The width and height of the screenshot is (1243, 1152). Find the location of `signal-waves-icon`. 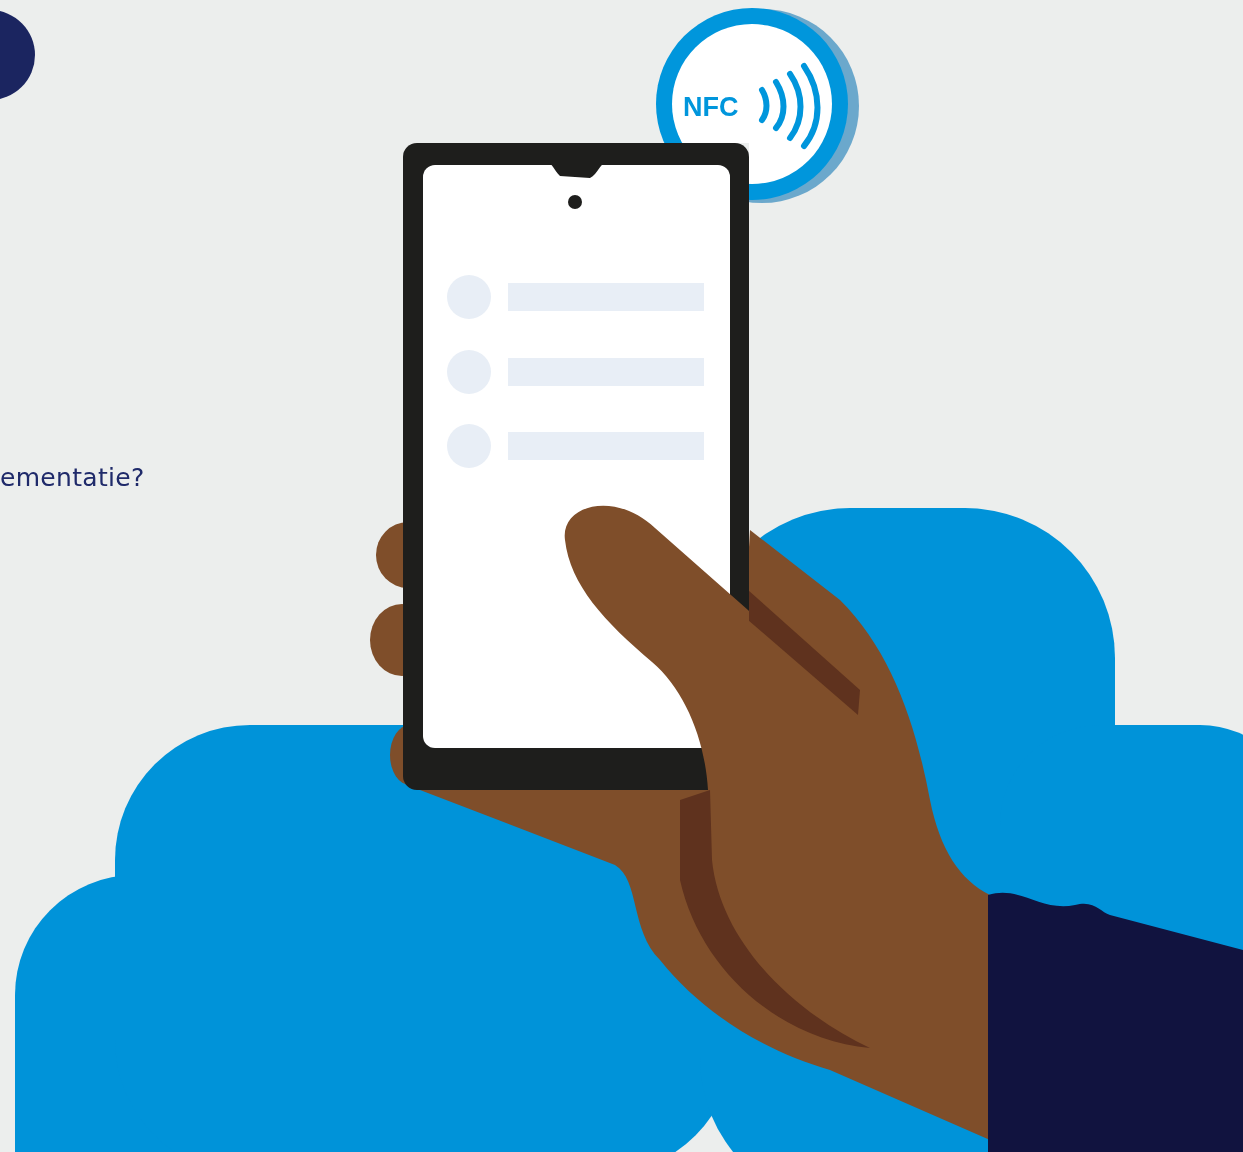

signal-waves-icon is located at coordinates (790, 106).